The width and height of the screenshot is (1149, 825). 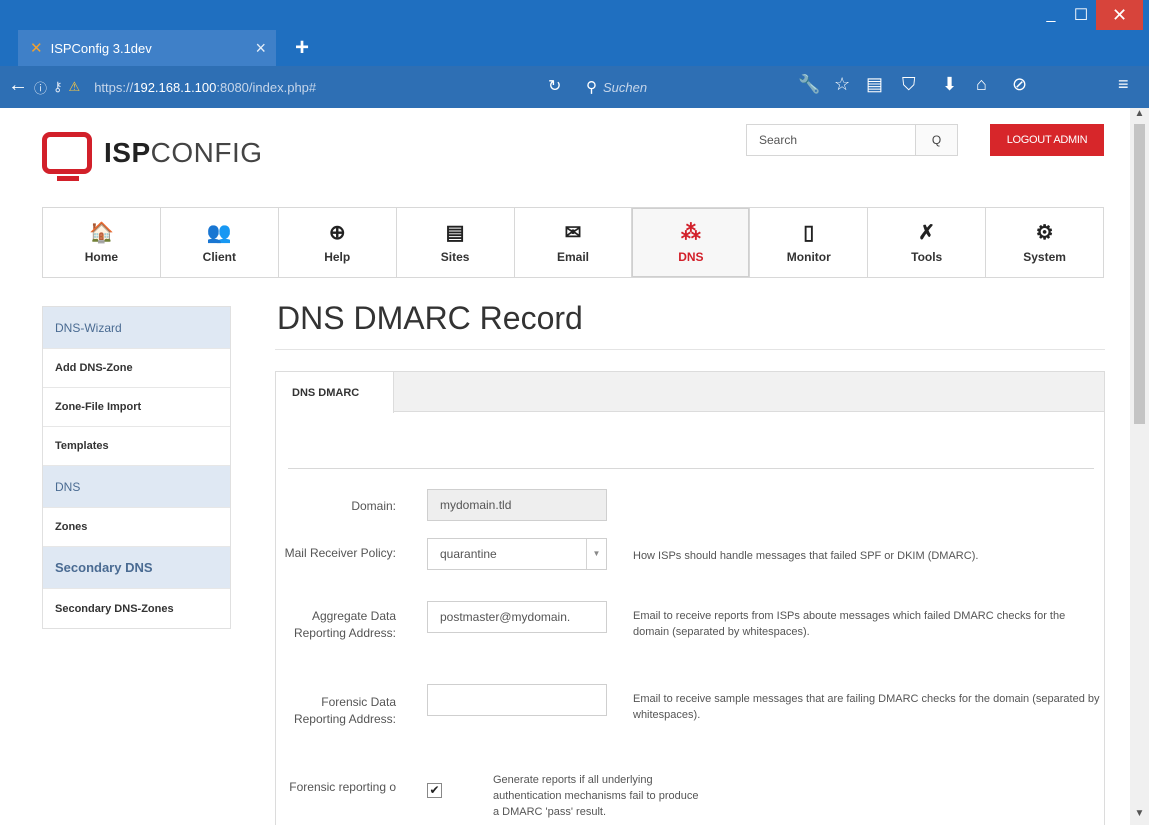 I want to click on domain-field: mydomain.tld, so click(x=517, y=505).